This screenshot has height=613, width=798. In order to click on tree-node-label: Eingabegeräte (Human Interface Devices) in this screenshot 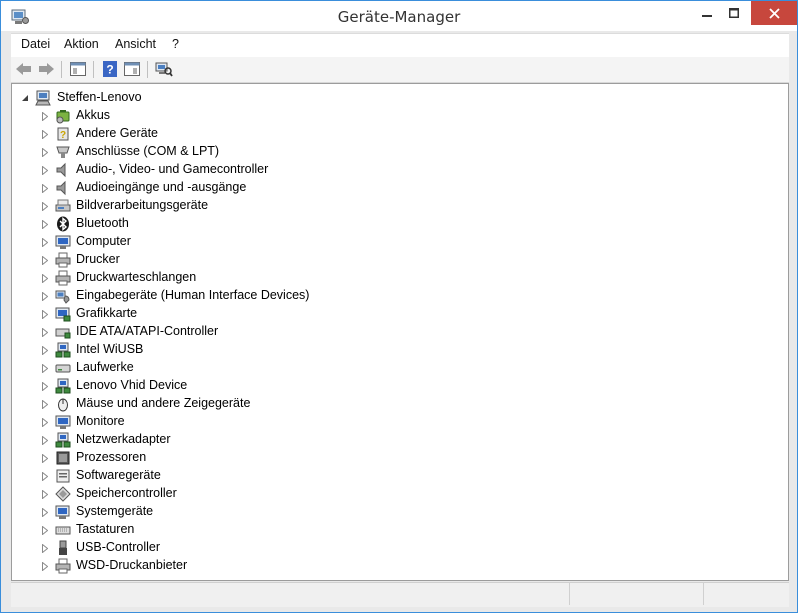, I will do `click(192, 295)`.